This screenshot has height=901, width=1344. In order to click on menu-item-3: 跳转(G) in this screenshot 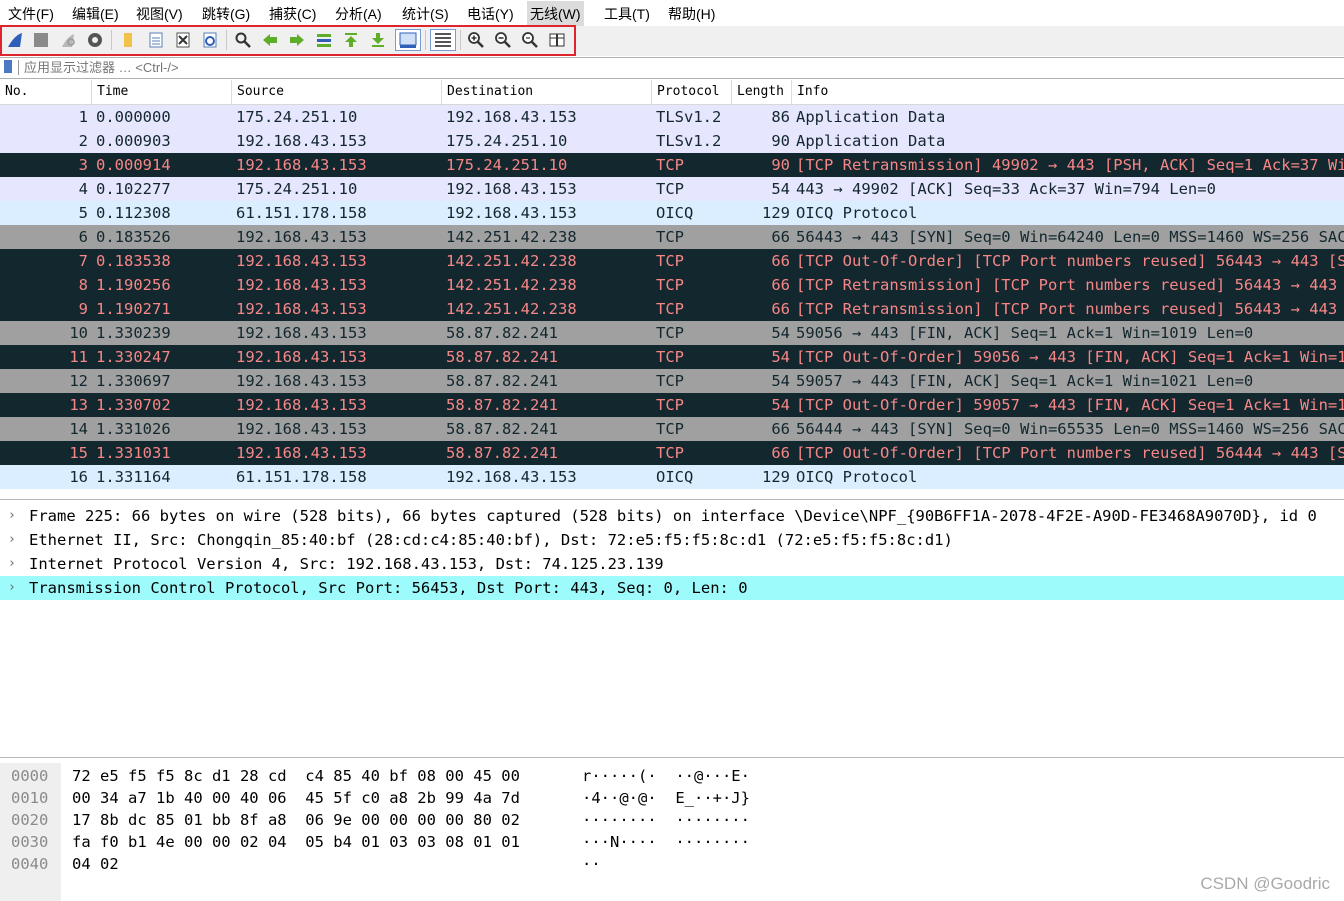, I will do `click(226, 14)`.